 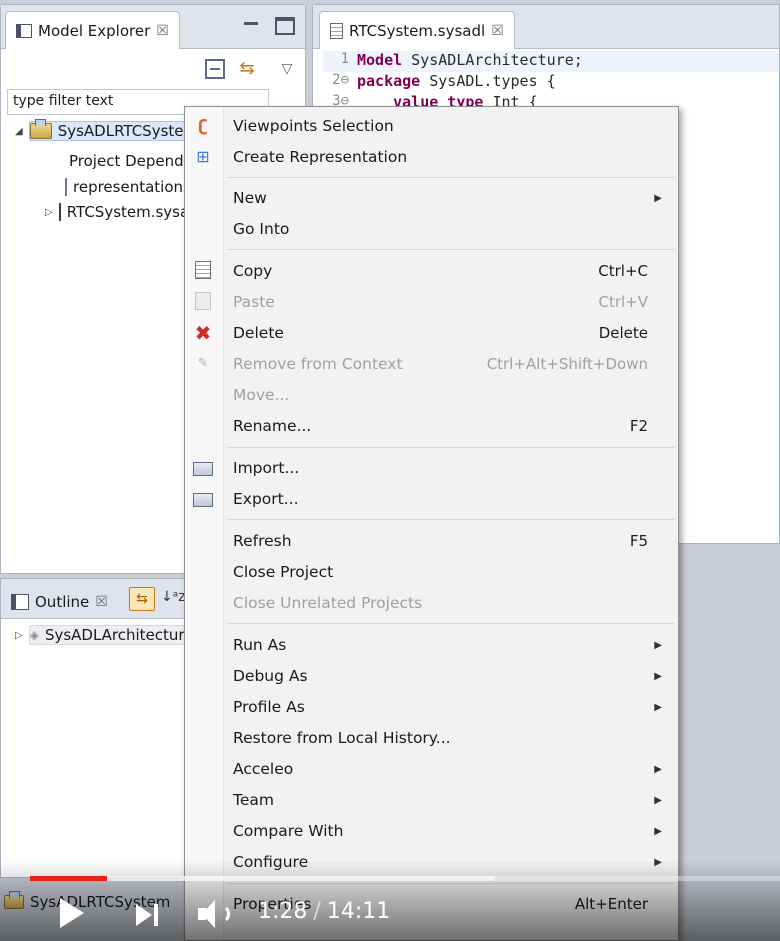 I want to click on video-progress-bar, so click(x=405, y=878).